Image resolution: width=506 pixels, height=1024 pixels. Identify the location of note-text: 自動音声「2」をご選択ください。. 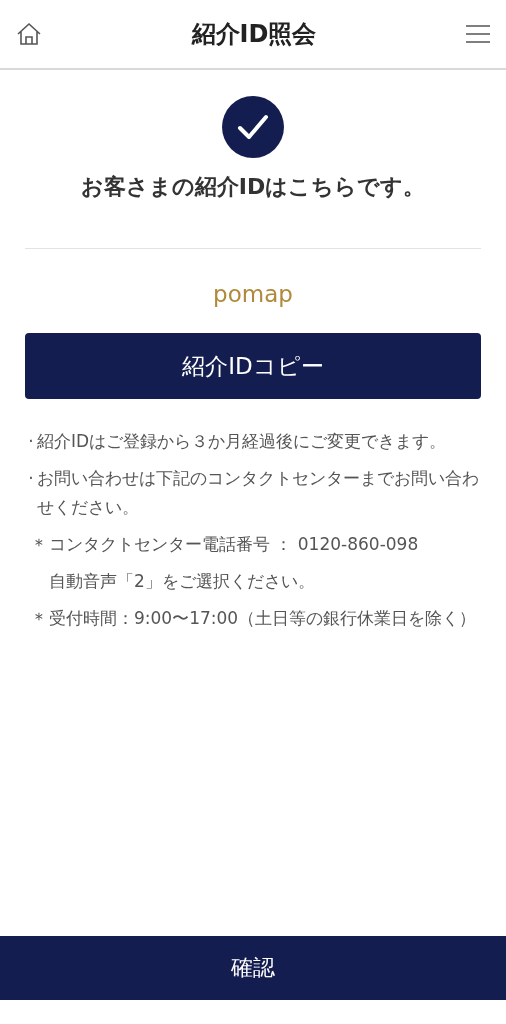
(182, 581).